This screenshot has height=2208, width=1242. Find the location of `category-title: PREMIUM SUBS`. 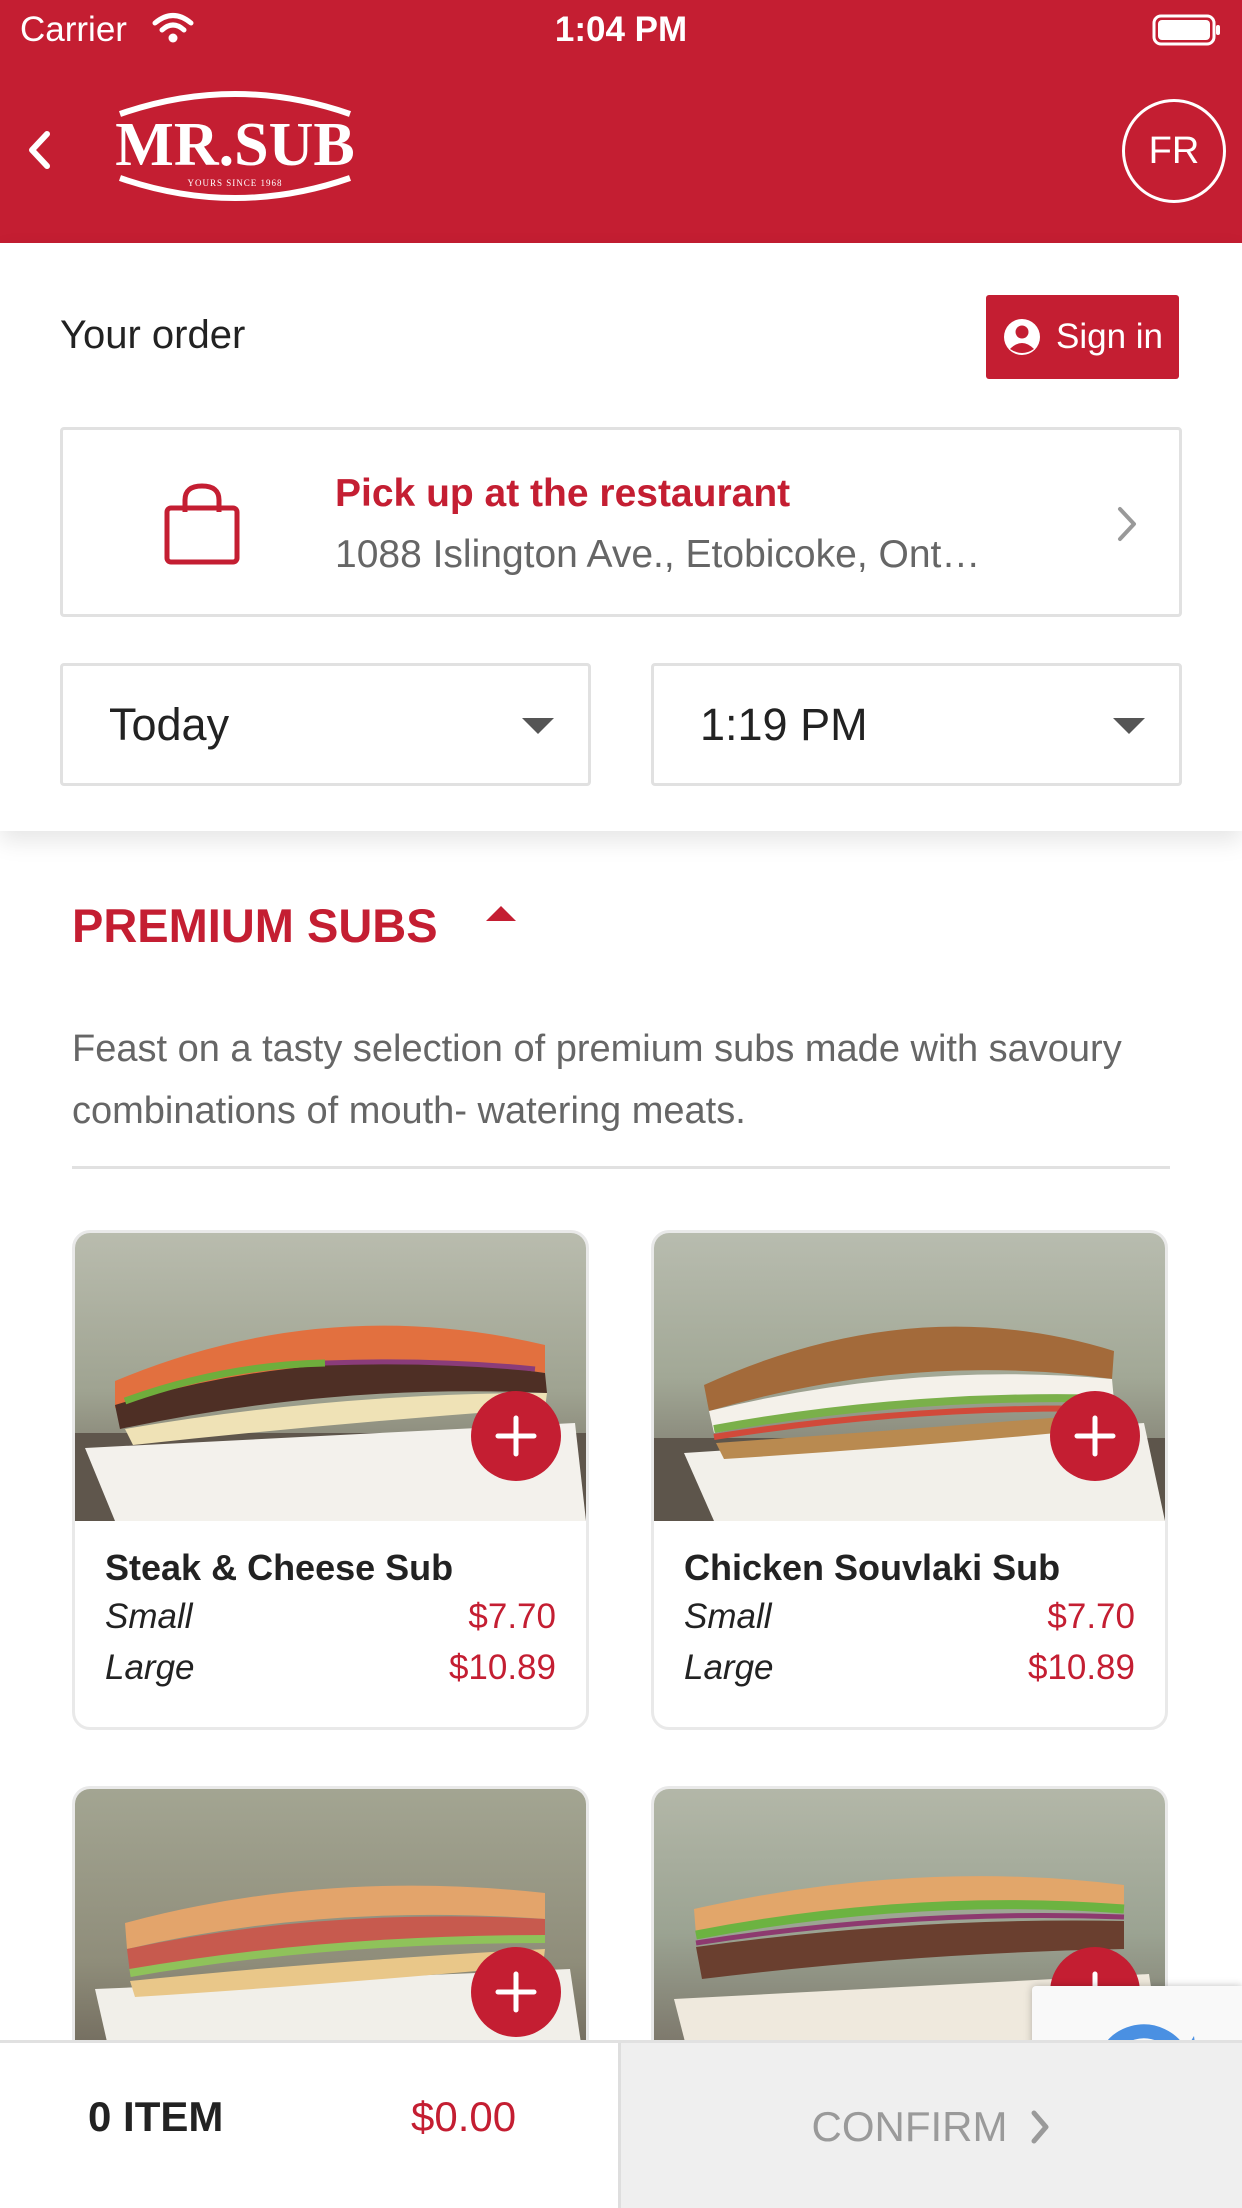

category-title: PREMIUM SUBS is located at coordinates (255, 925).